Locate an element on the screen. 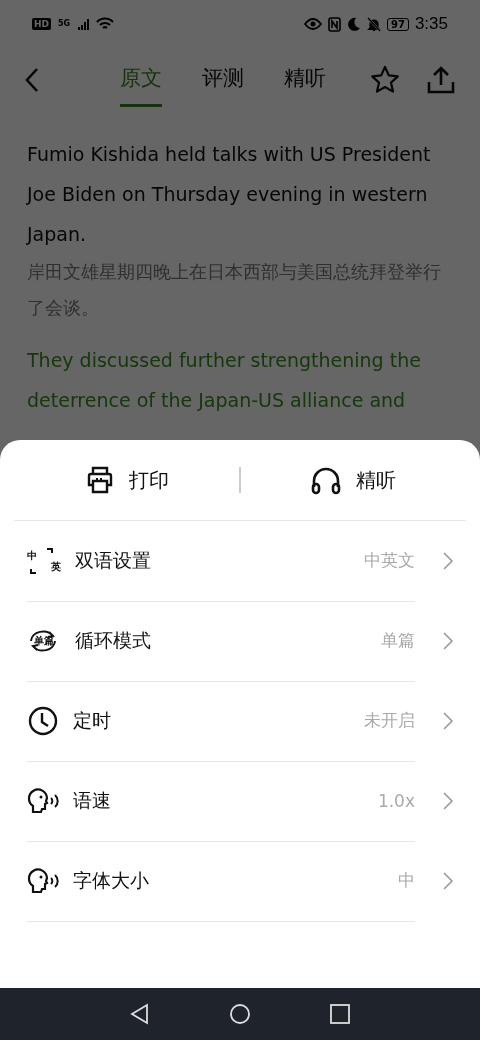  settings-item: 单篇 循环模式 单篇 is located at coordinates (240, 641).